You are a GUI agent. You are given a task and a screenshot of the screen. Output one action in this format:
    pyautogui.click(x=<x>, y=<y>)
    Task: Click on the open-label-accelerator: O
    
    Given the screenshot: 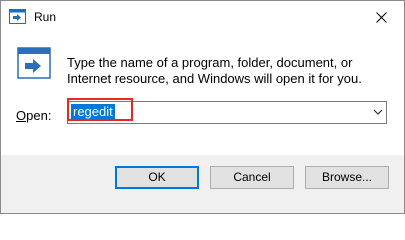 What is the action you would take?
    pyautogui.click(x=21, y=115)
    